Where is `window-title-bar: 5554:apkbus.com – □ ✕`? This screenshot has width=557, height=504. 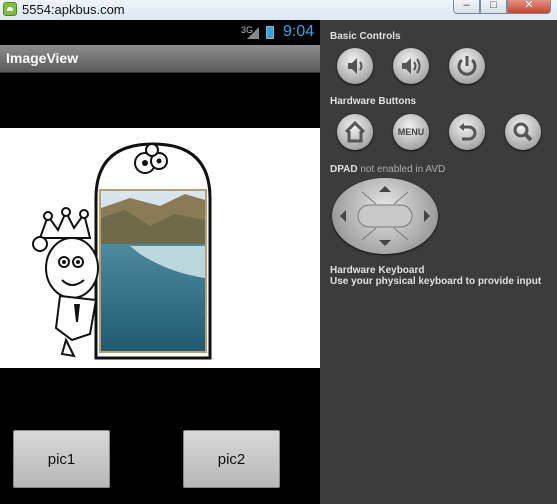
window-title-bar: 5554:apkbus.com – □ ✕ is located at coordinates (278, 10).